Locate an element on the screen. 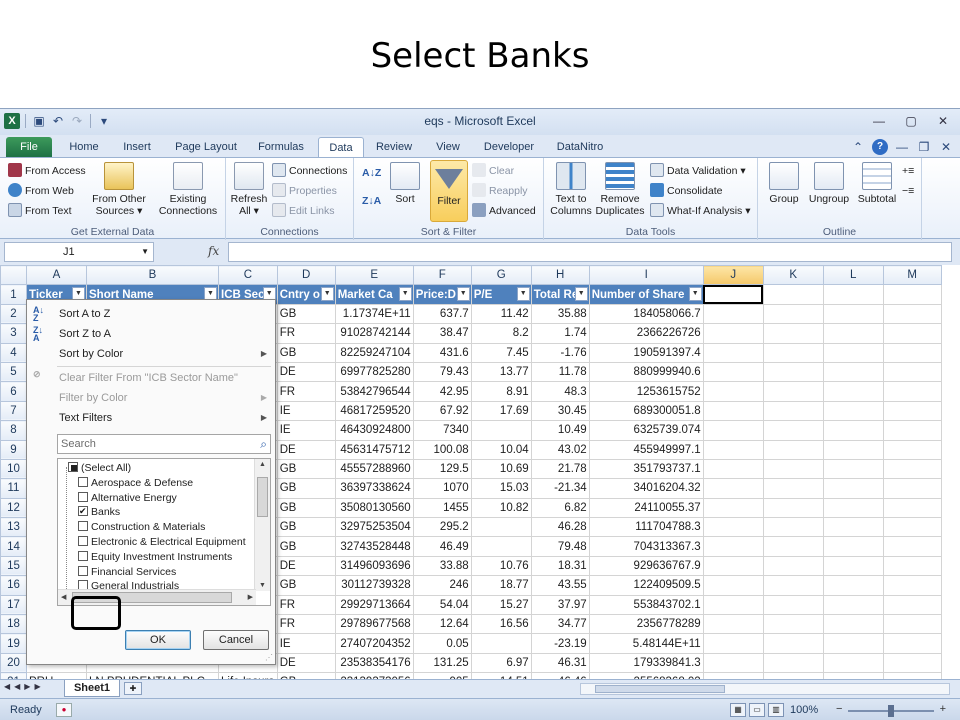  cell: 53842796544 is located at coordinates (374, 391).